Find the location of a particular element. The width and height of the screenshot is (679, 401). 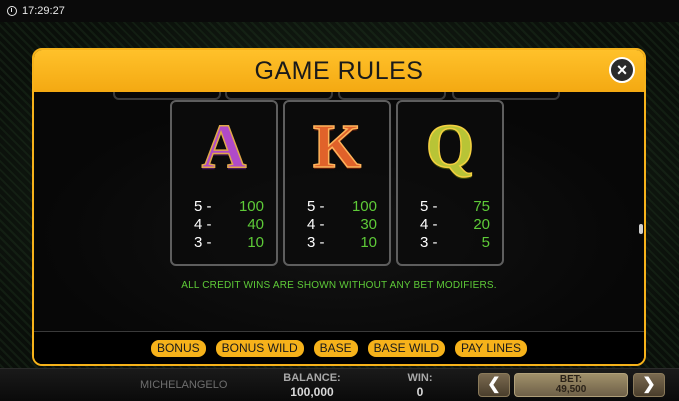

bet-increase-button: ❯ is located at coordinates (649, 385).